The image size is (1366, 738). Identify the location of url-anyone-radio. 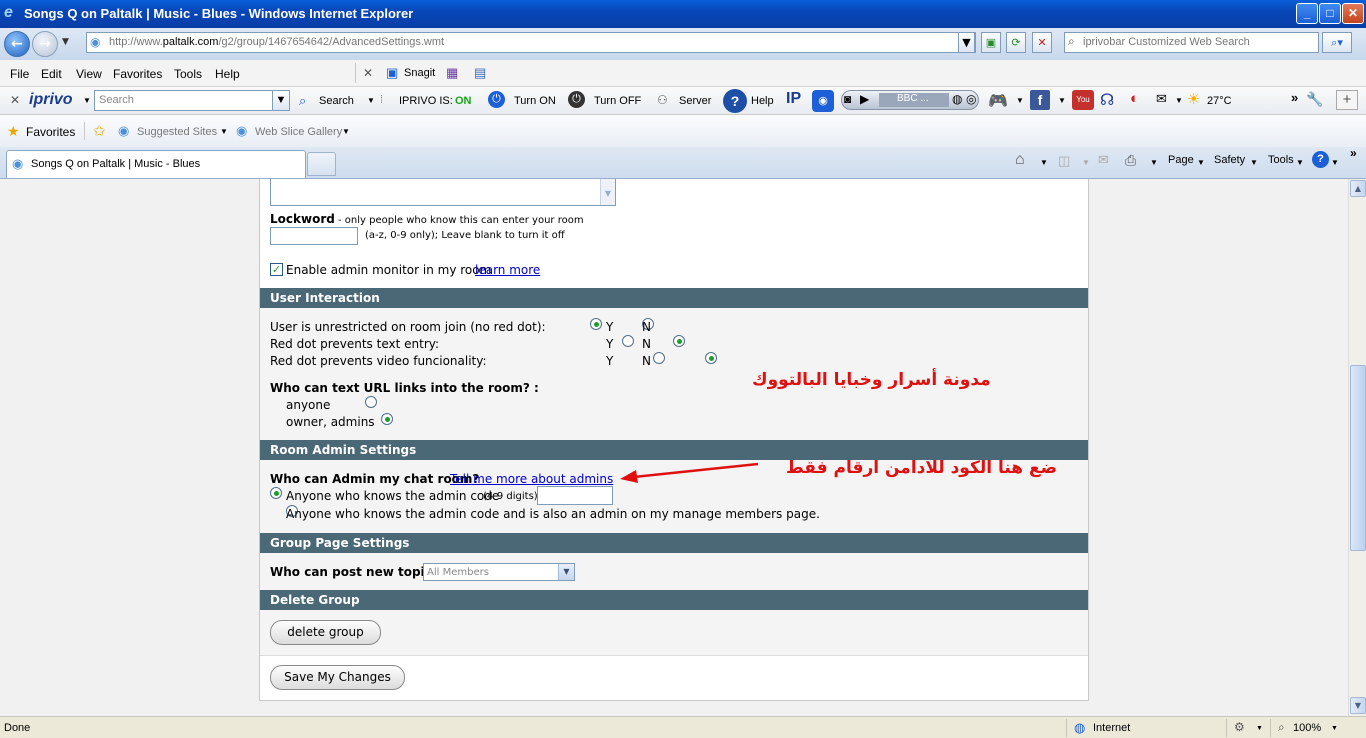
(370, 402).